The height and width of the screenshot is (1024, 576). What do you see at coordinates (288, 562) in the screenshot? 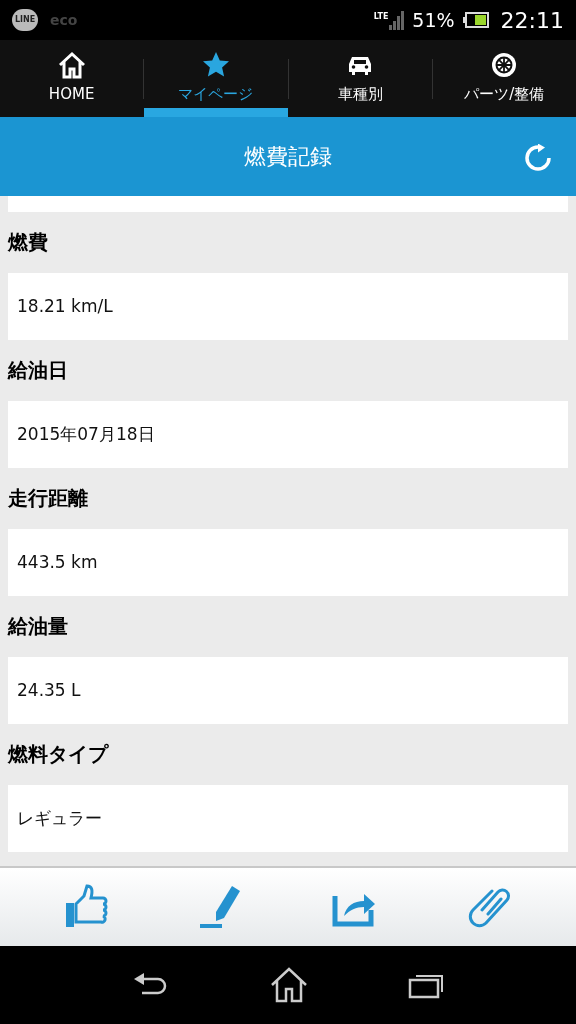
I see `field-value: 443.5 km` at bounding box center [288, 562].